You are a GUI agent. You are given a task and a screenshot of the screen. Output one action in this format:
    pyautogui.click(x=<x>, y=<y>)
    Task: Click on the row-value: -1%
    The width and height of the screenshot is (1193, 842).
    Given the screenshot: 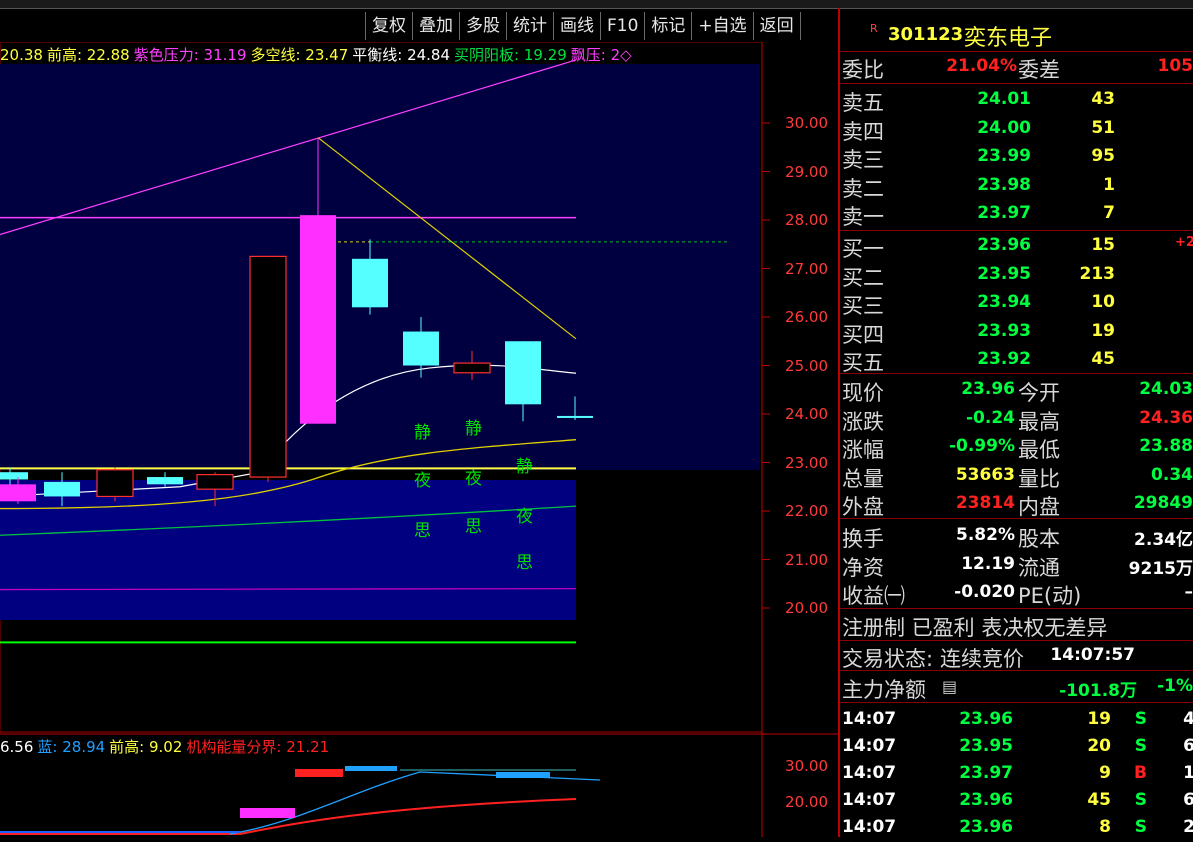 What is the action you would take?
    pyautogui.click(x=1175, y=686)
    